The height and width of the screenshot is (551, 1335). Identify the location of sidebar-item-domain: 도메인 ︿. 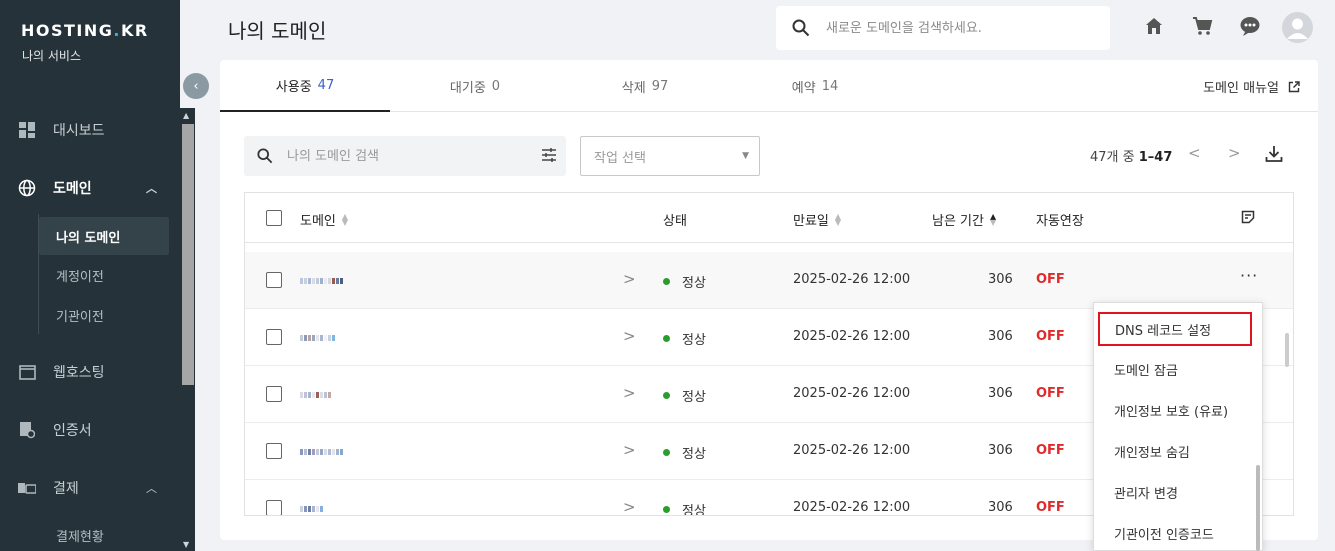
(90, 188).